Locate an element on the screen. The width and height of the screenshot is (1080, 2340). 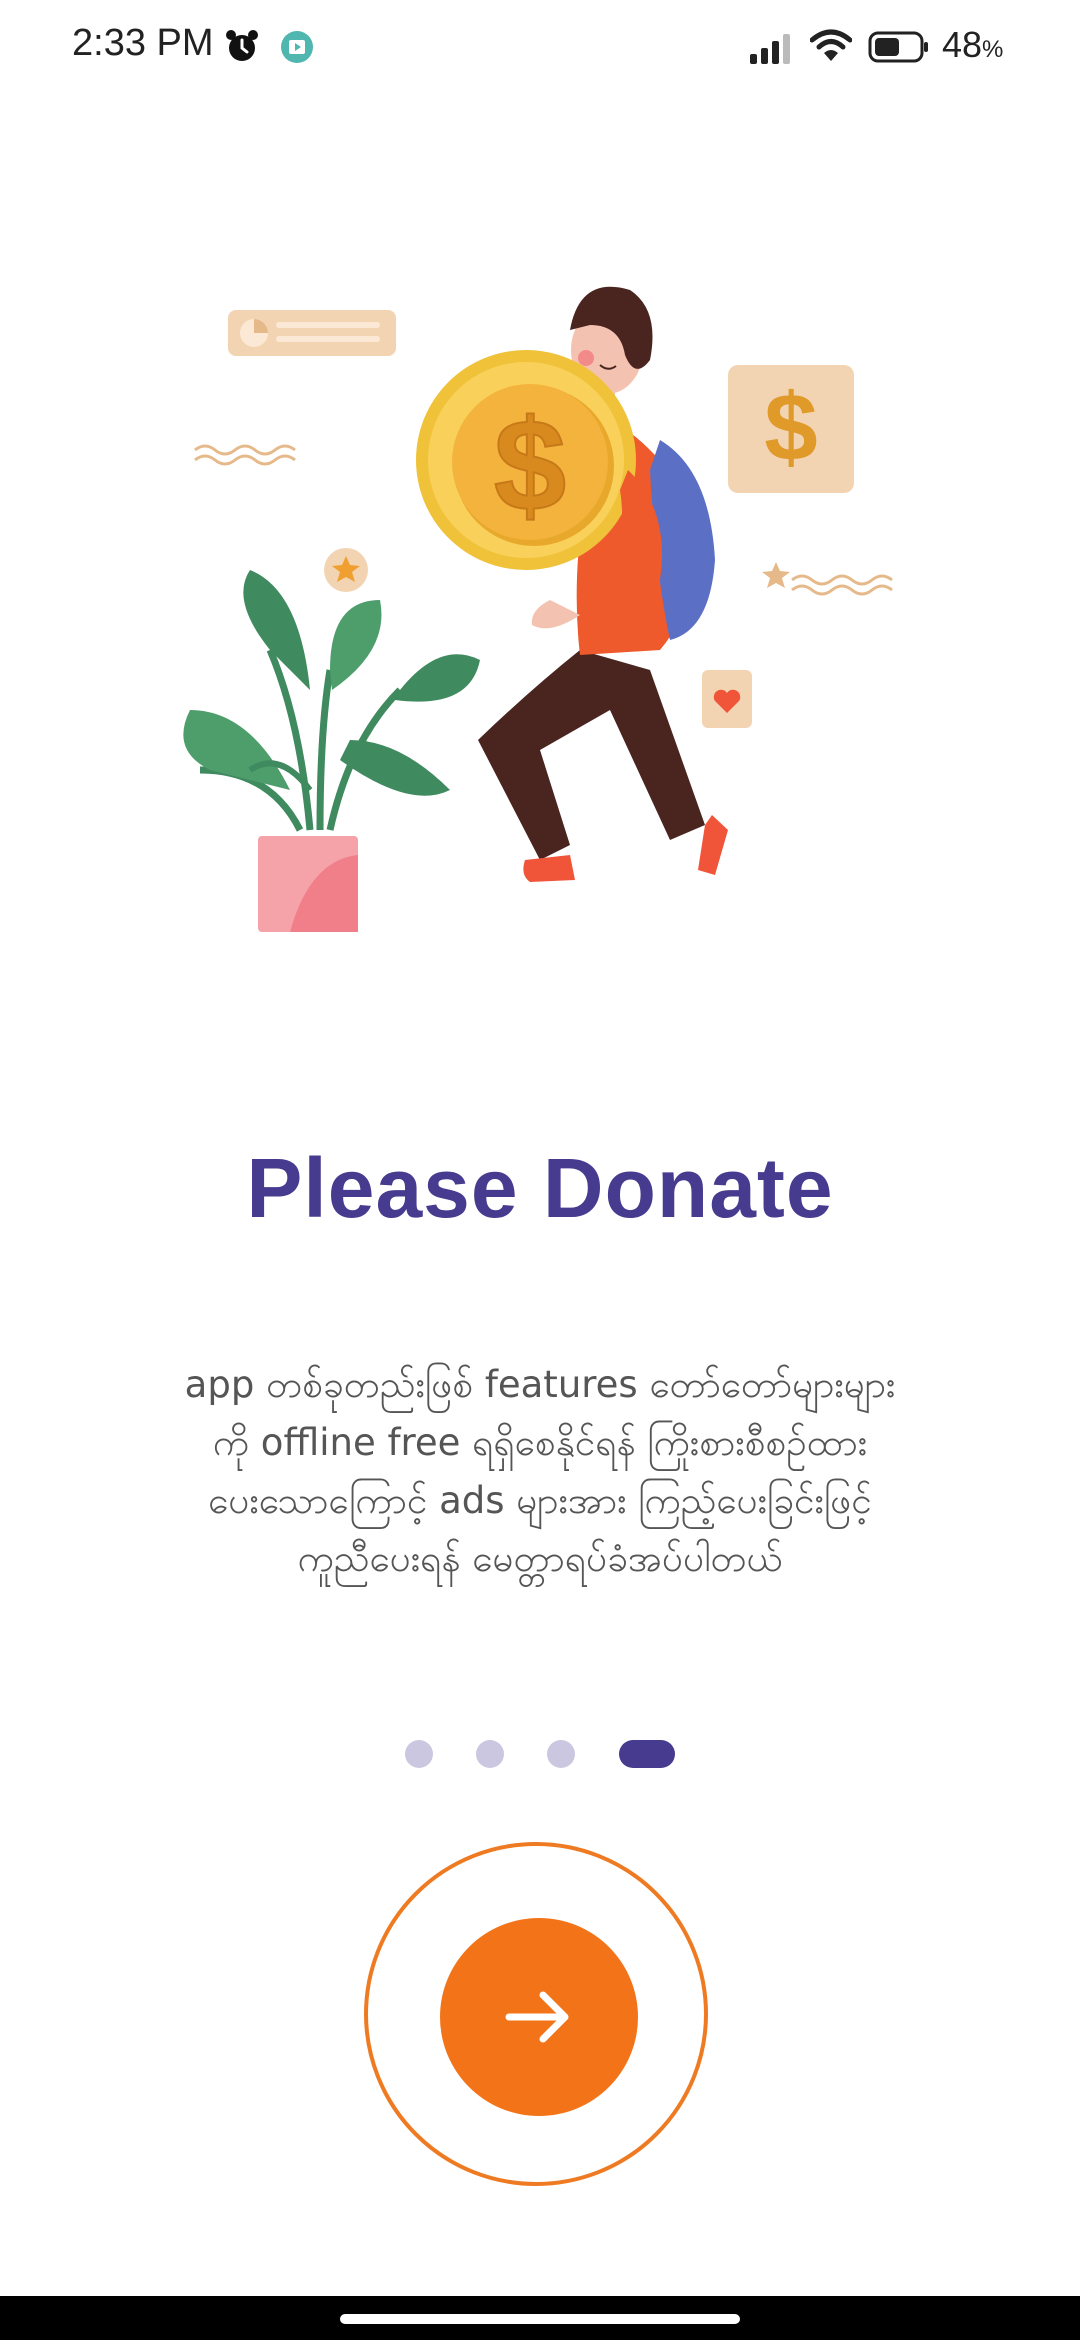
next-button is located at coordinates (539, 2017).